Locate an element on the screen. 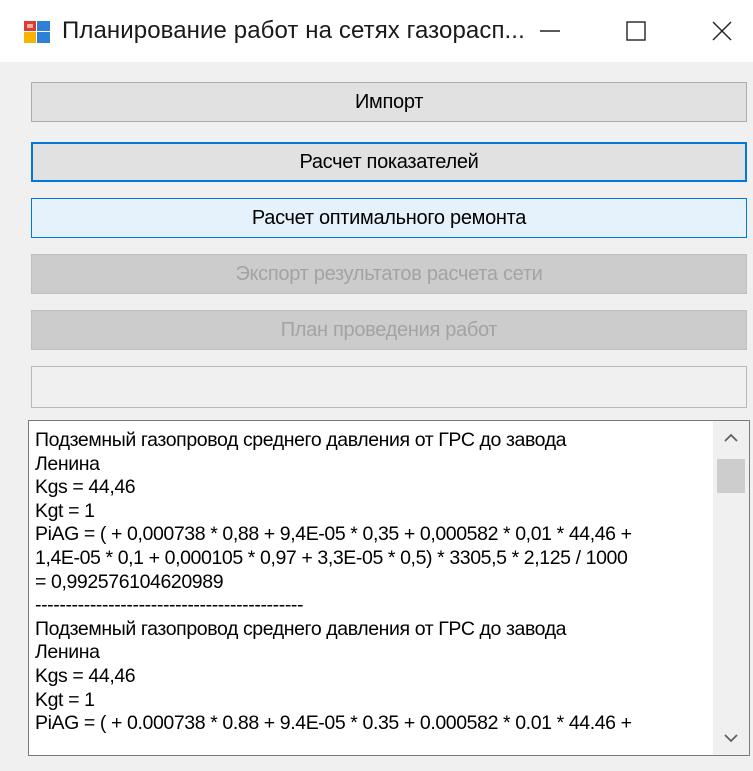 The height and width of the screenshot is (771, 753). scroll-up-button is located at coordinates (731, 438).